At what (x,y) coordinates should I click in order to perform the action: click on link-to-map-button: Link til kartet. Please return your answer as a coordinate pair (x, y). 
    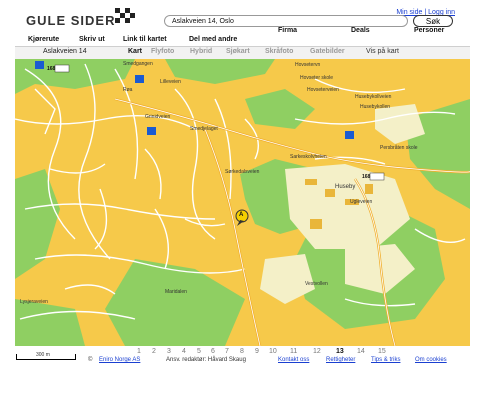
    Looking at the image, I should click on (145, 39).